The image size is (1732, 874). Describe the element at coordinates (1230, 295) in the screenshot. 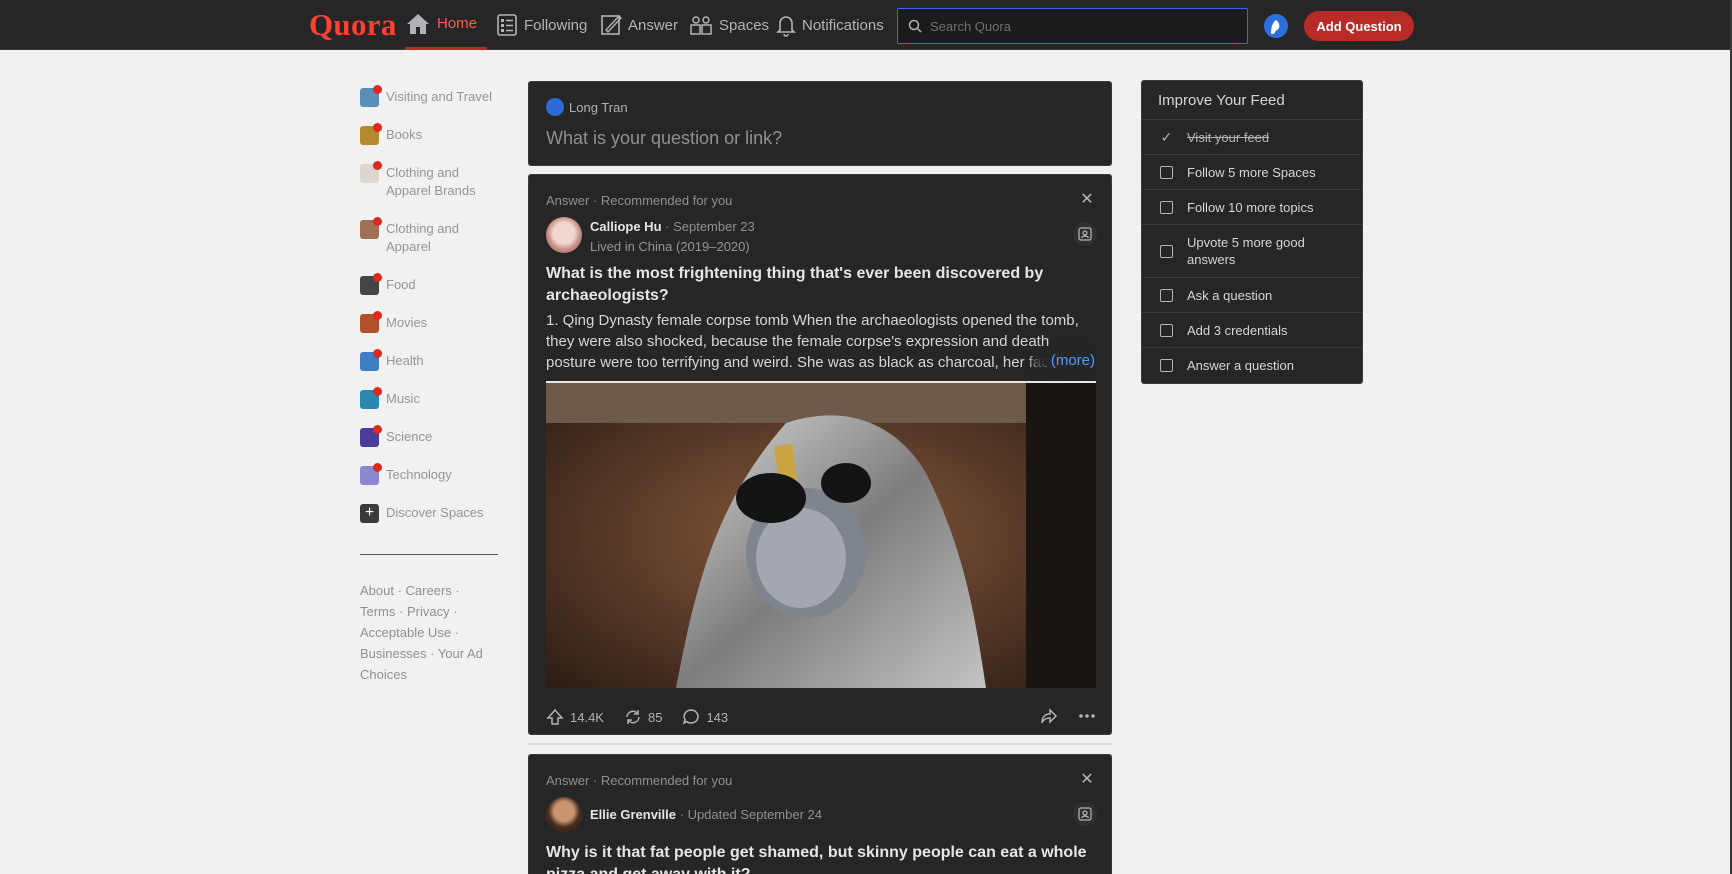

I see `task-label: Ask a question` at that location.